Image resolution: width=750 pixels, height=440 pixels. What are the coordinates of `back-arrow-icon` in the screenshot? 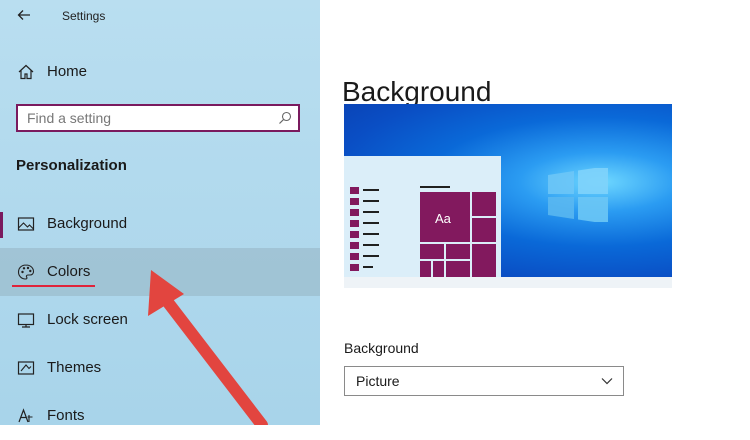 It's located at (23, 15).